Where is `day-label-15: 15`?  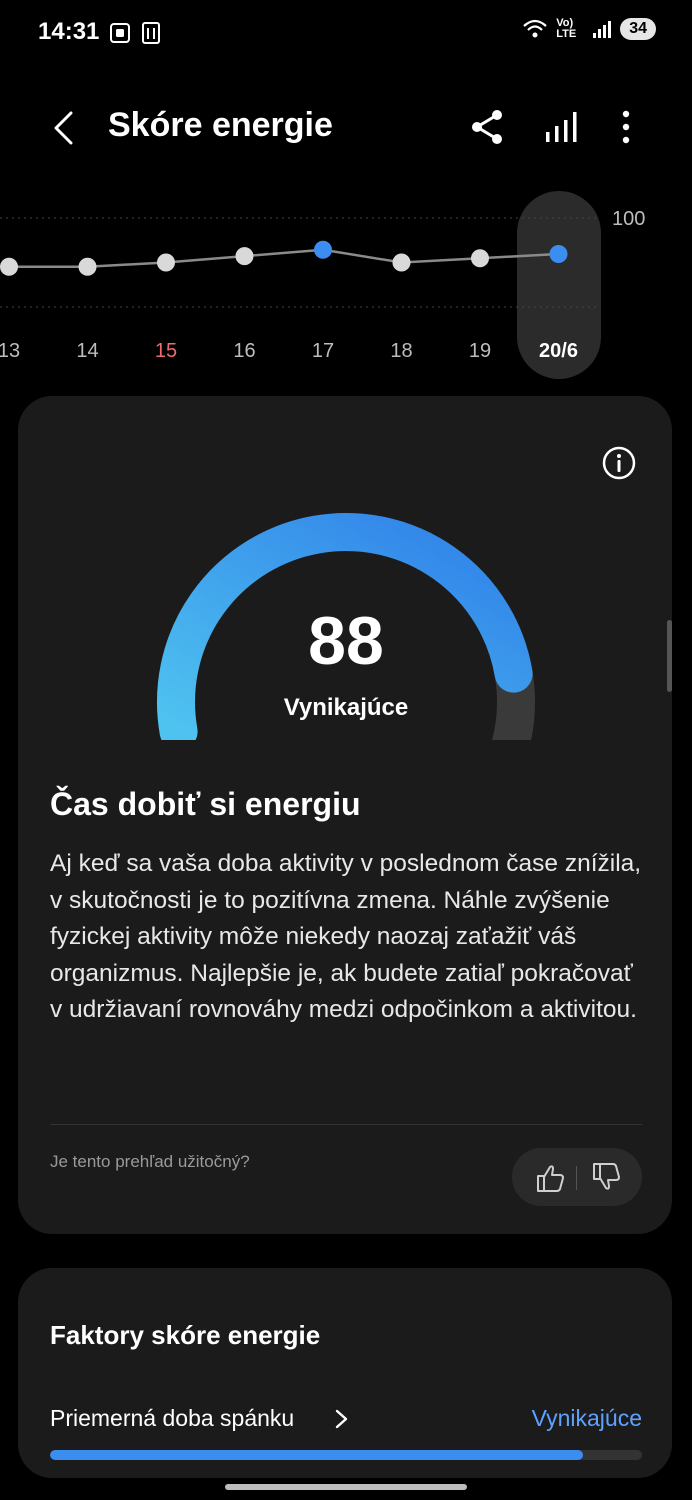
day-label-15: 15 is located at coordinates (166, 351).